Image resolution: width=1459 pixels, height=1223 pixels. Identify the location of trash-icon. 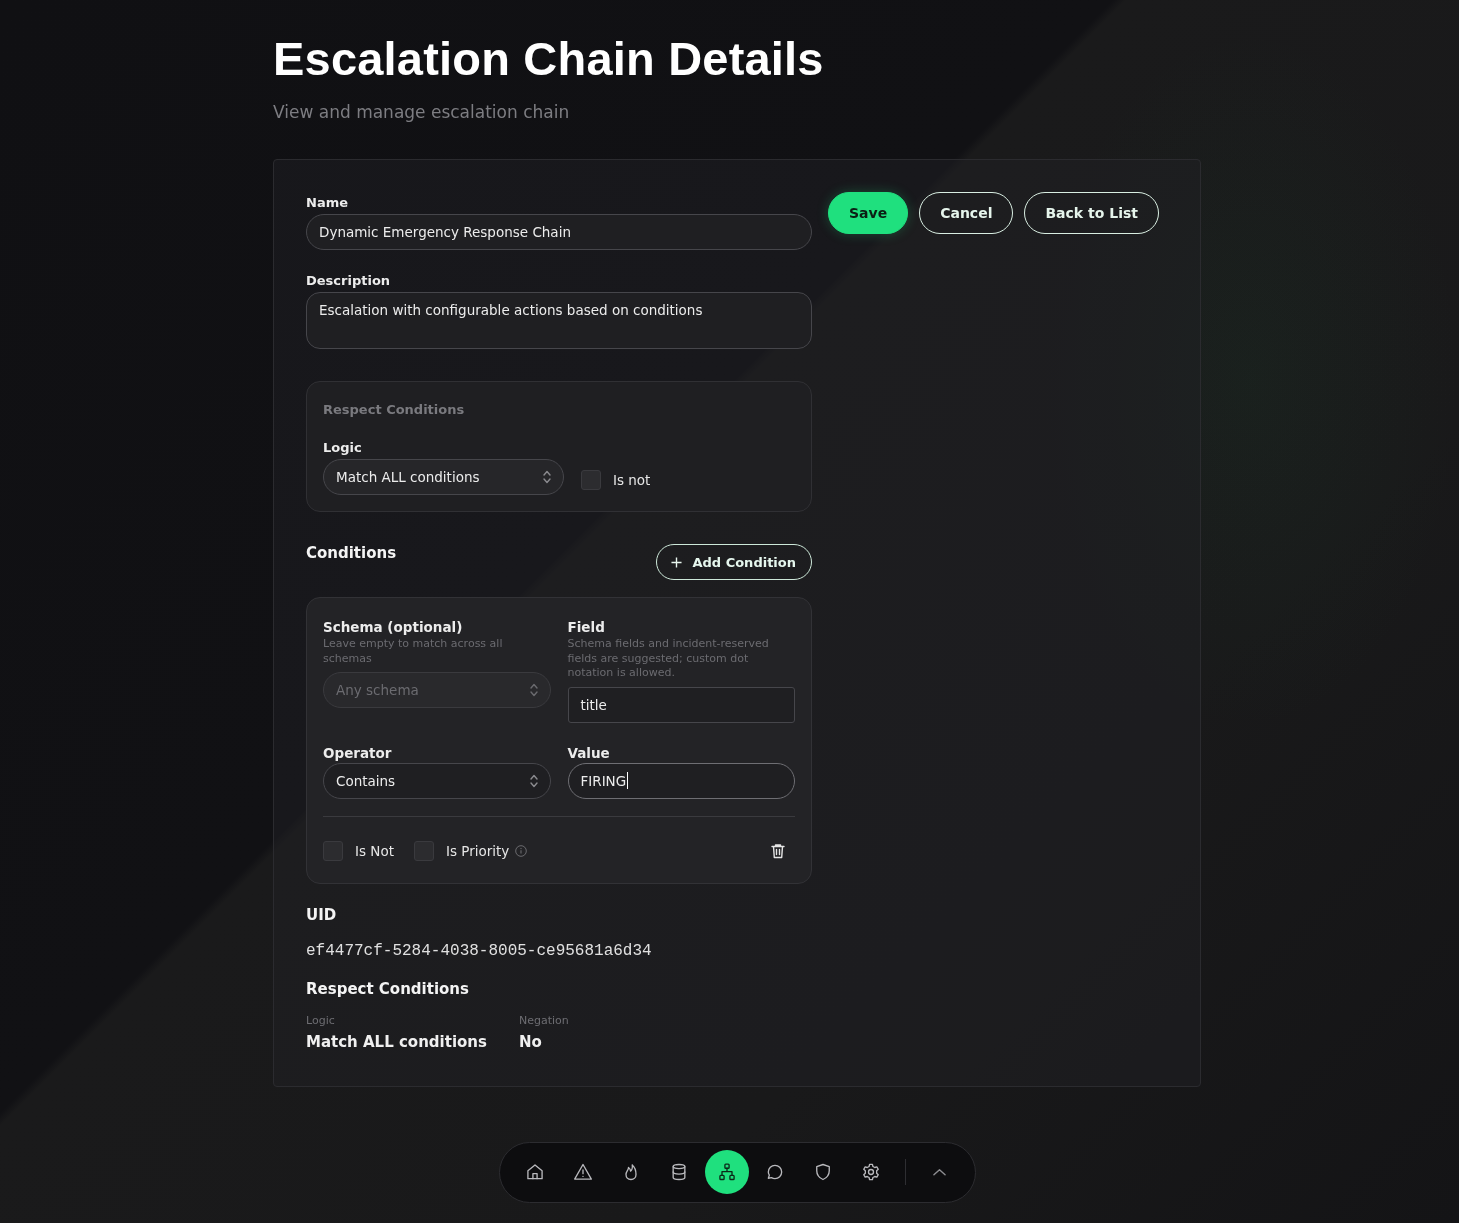
(778, 850).